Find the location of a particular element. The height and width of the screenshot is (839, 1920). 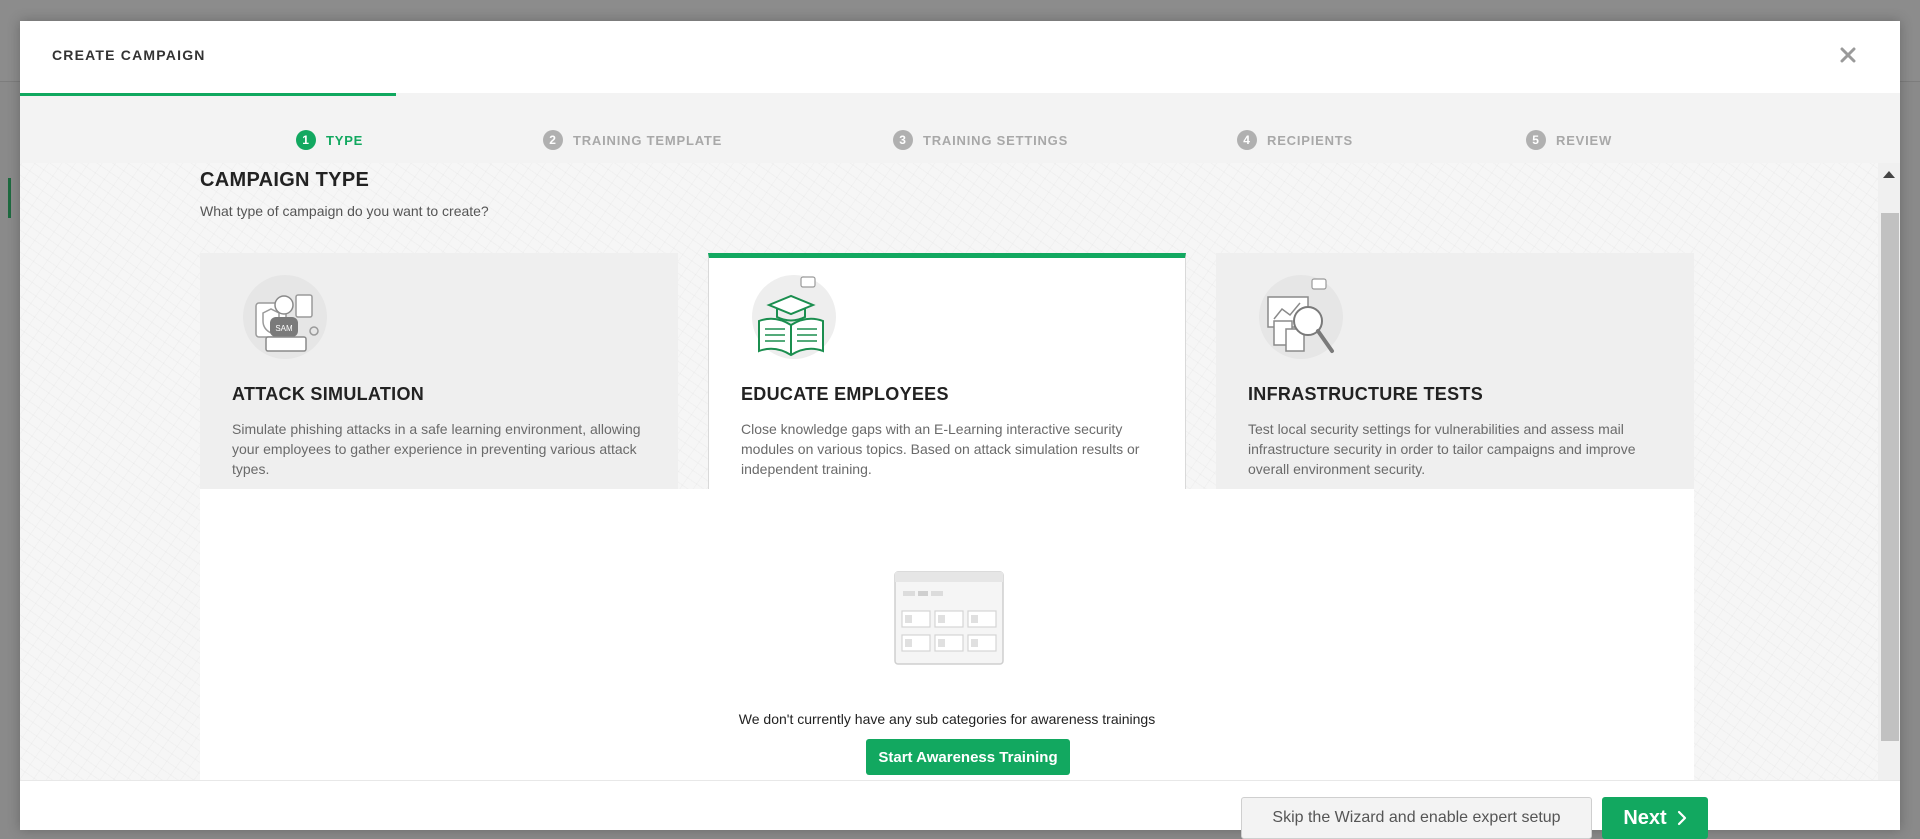

step-training-settings: 3 TRAINING SETTINGS is located at coordinates (980, 140).